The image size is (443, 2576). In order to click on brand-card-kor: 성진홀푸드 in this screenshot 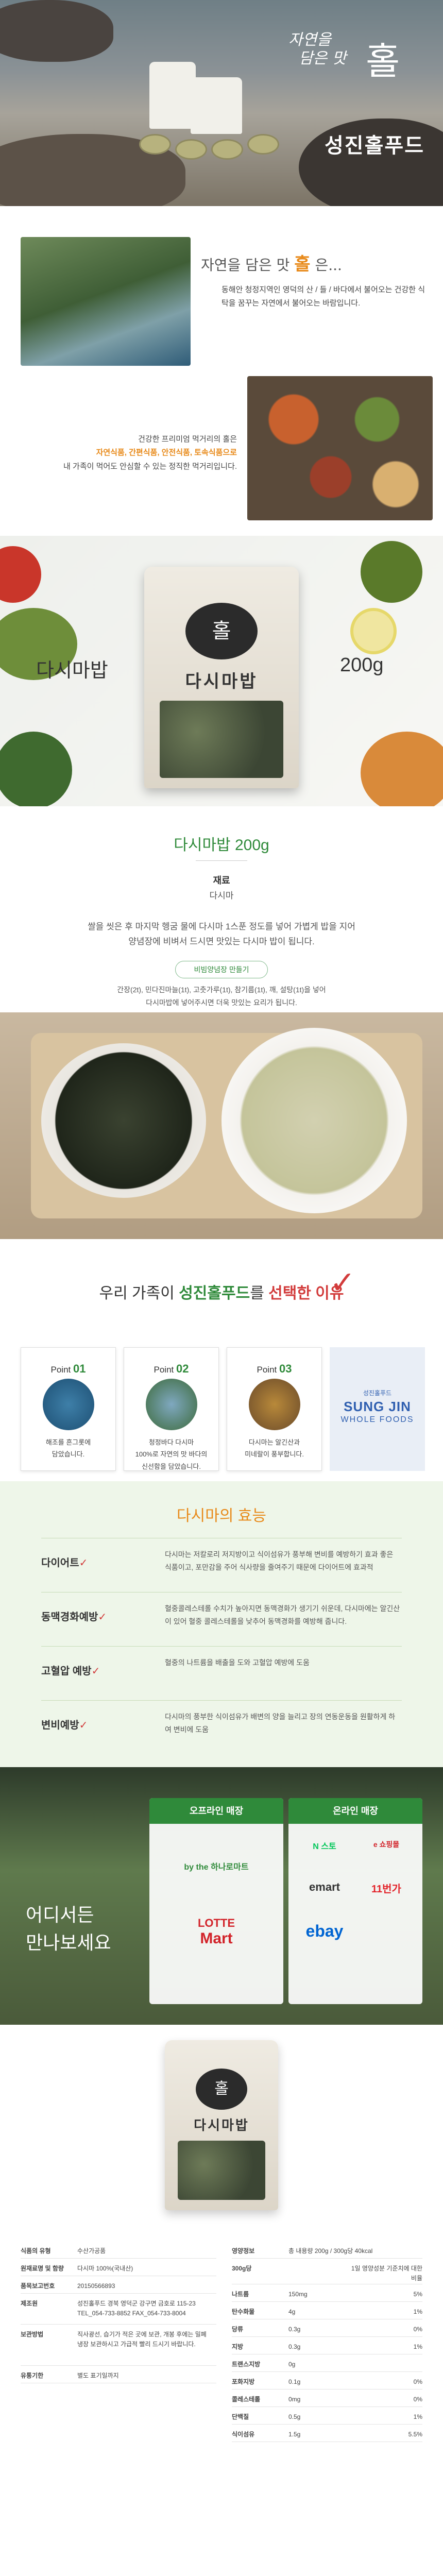, I will do `click(377, 1393)`.